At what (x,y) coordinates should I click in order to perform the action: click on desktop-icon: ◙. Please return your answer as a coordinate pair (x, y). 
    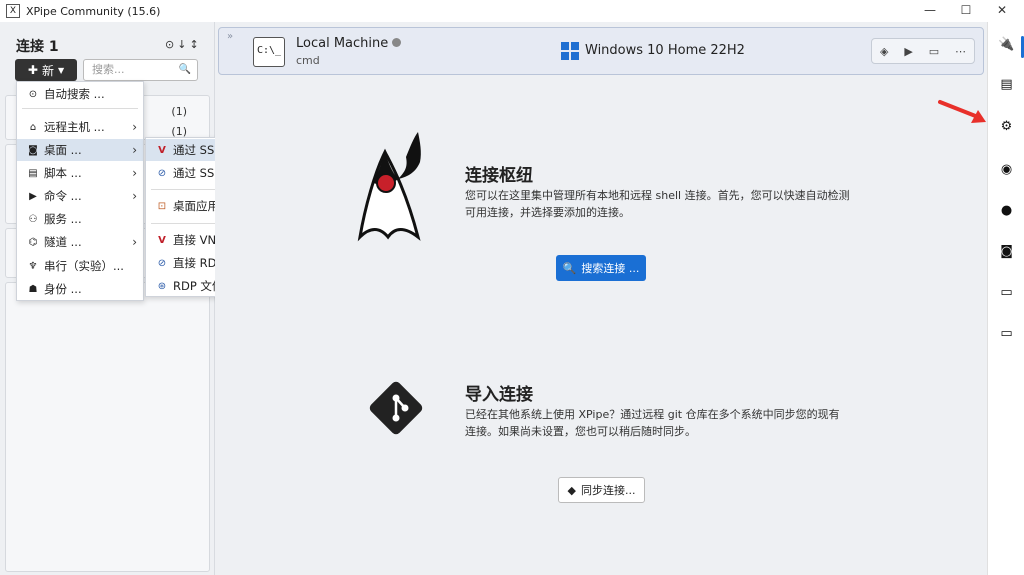
    Looking at the image, I should click on (33, 150).